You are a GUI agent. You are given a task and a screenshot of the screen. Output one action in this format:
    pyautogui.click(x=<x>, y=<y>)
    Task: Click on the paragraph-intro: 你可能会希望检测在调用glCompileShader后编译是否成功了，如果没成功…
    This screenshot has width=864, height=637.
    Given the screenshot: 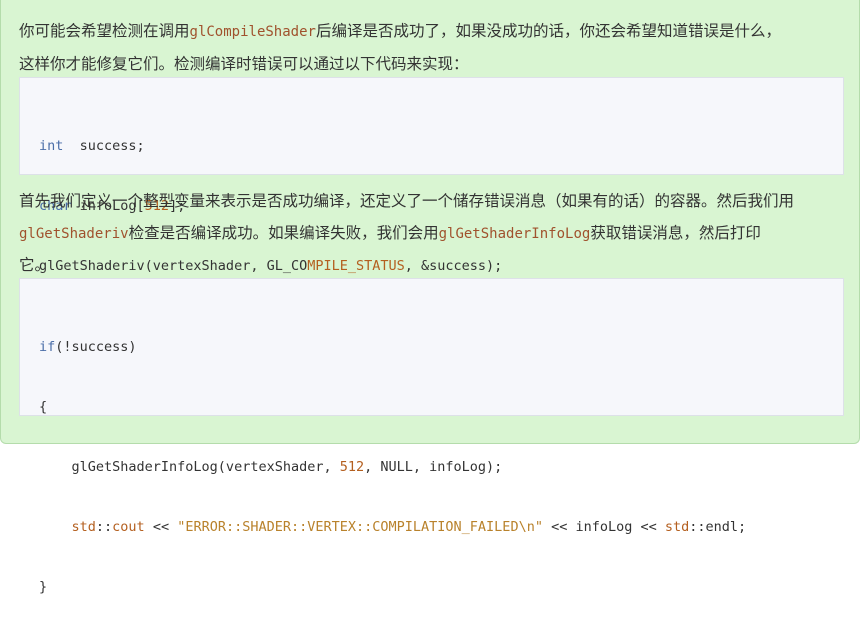 What is the action you would take?
    pyautogui.click(x=433, y=48)
    